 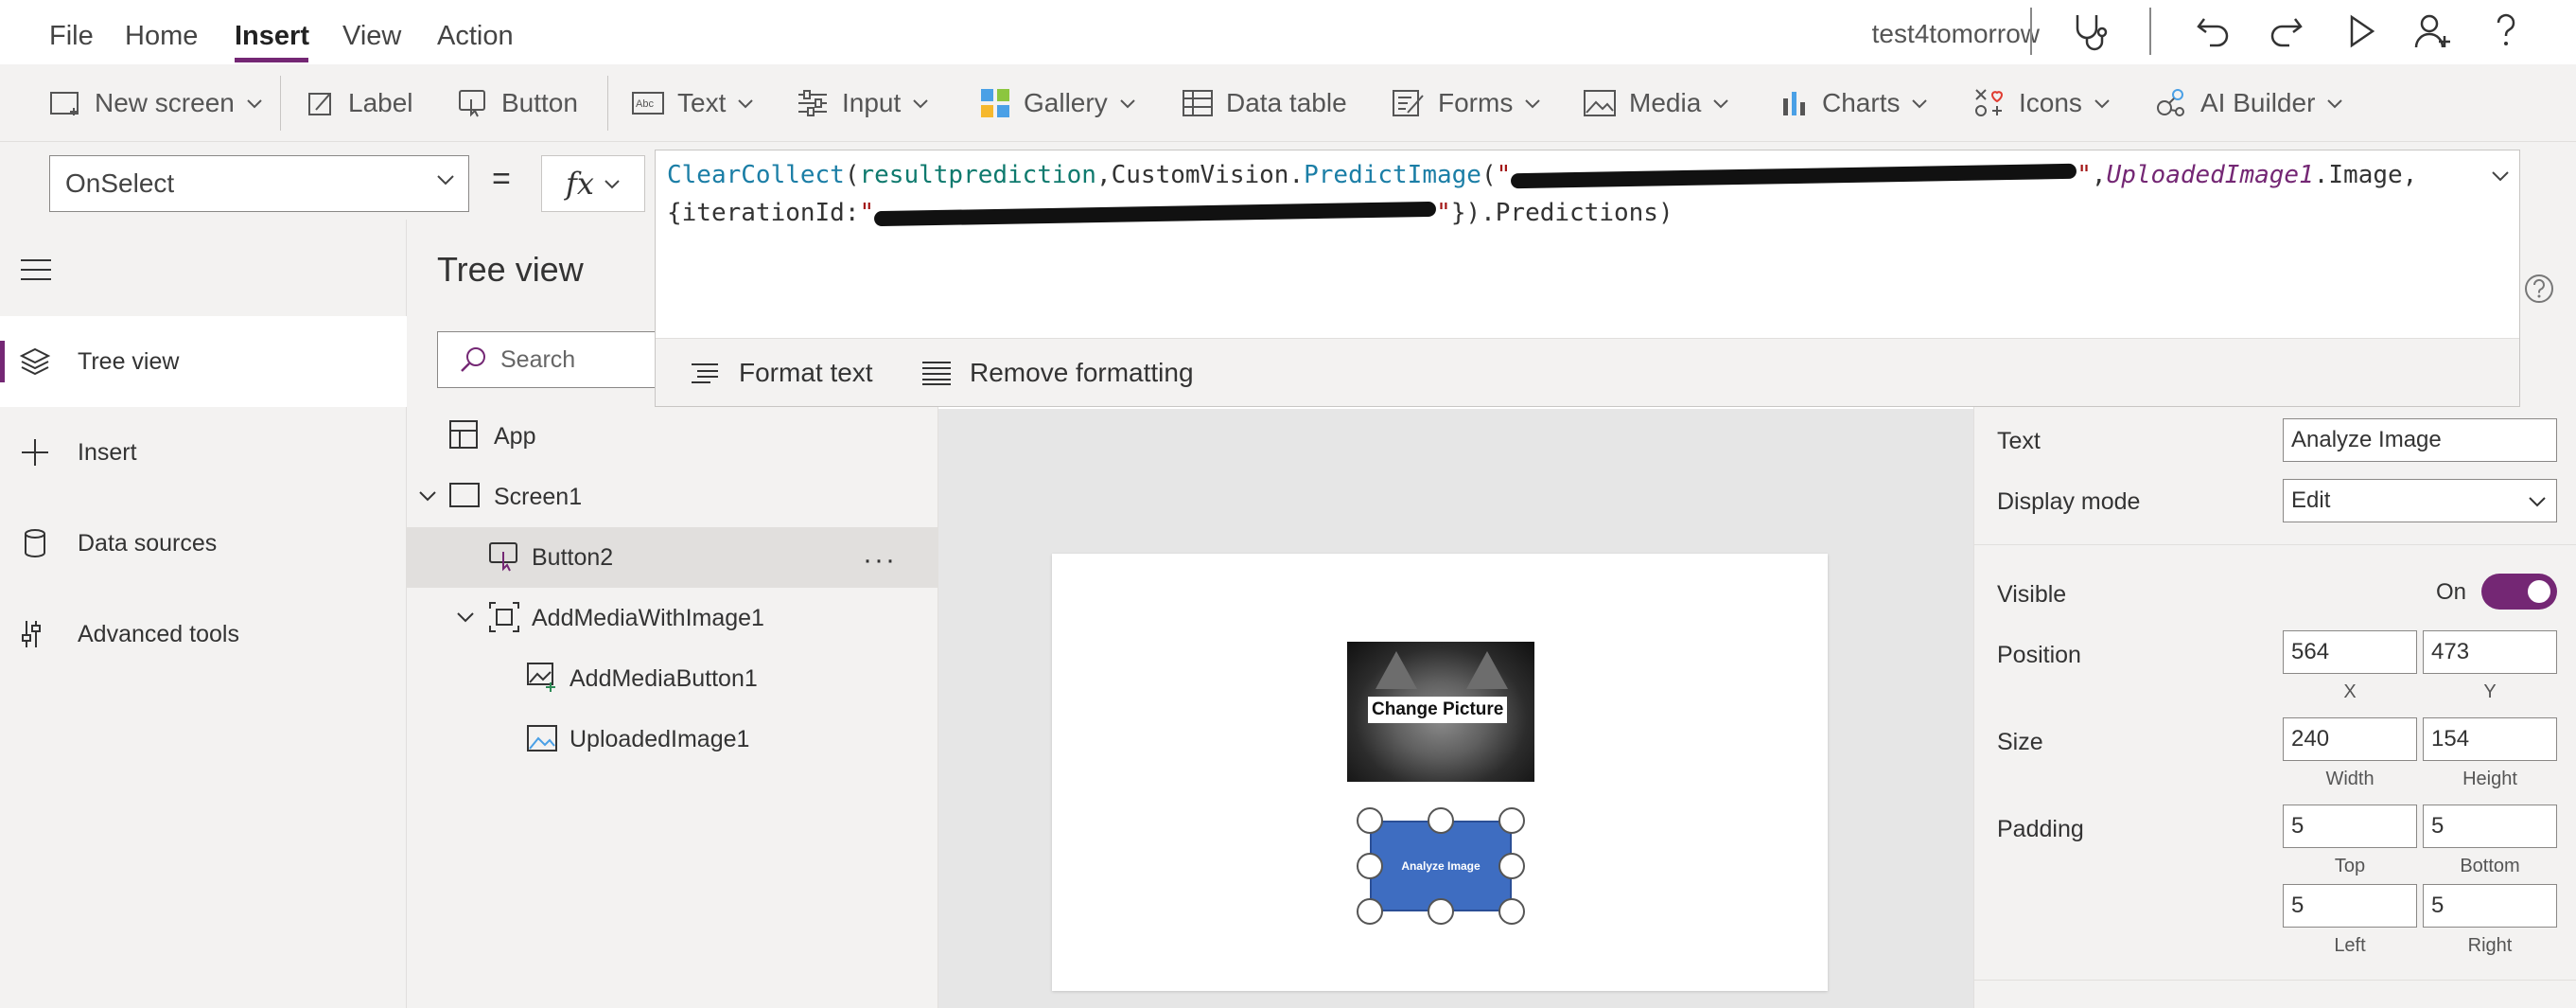 I want to click on charts-button: Charts, so click(x=1854, y=103).